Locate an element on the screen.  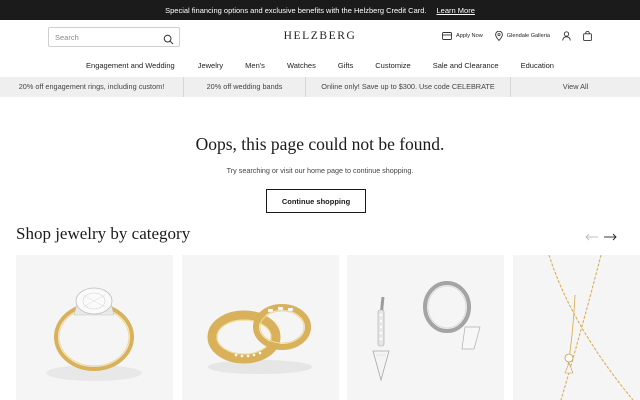
earrings-image is located at coordinates (426, 331).